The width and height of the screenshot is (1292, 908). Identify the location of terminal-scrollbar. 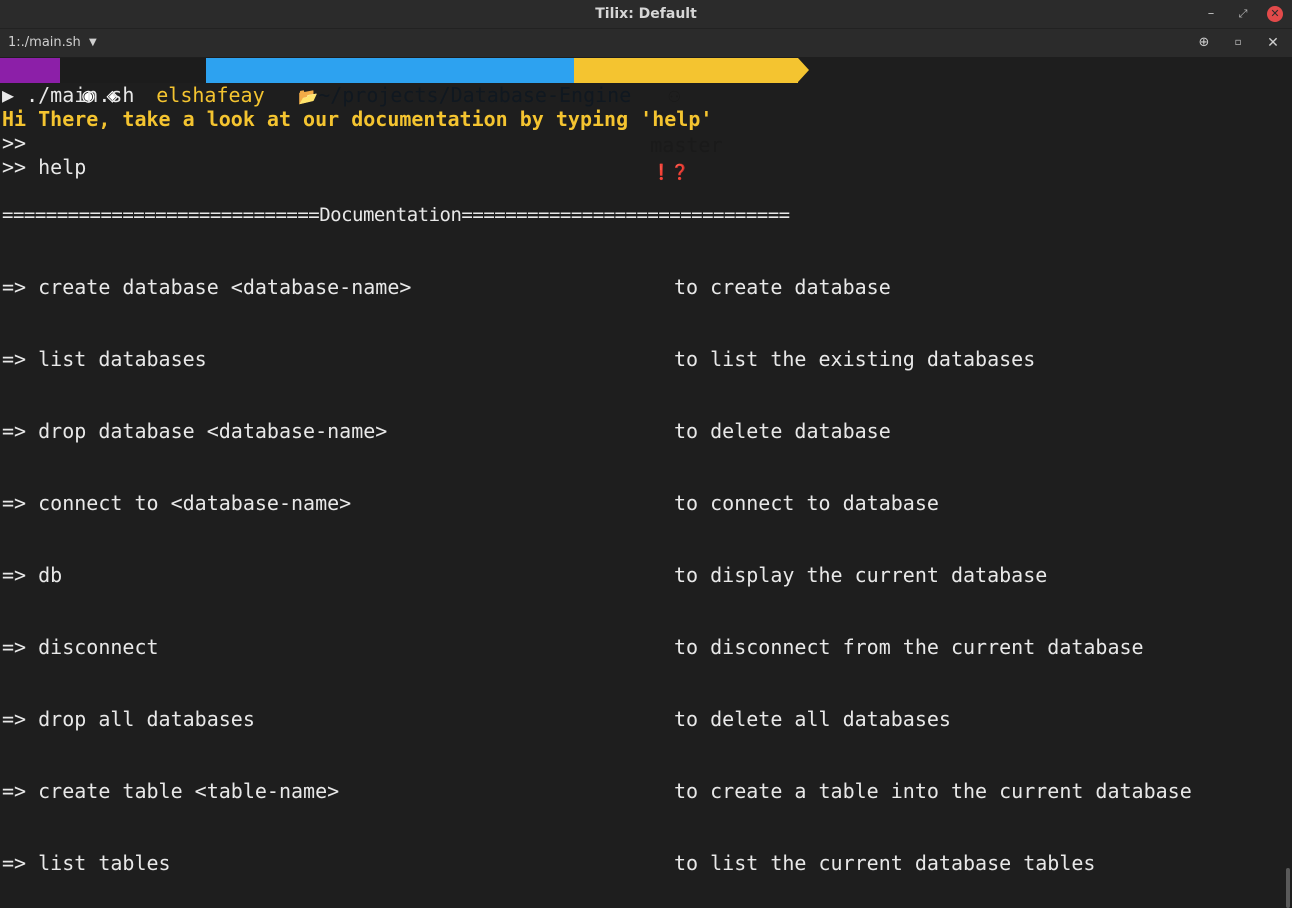
(1288, 888).